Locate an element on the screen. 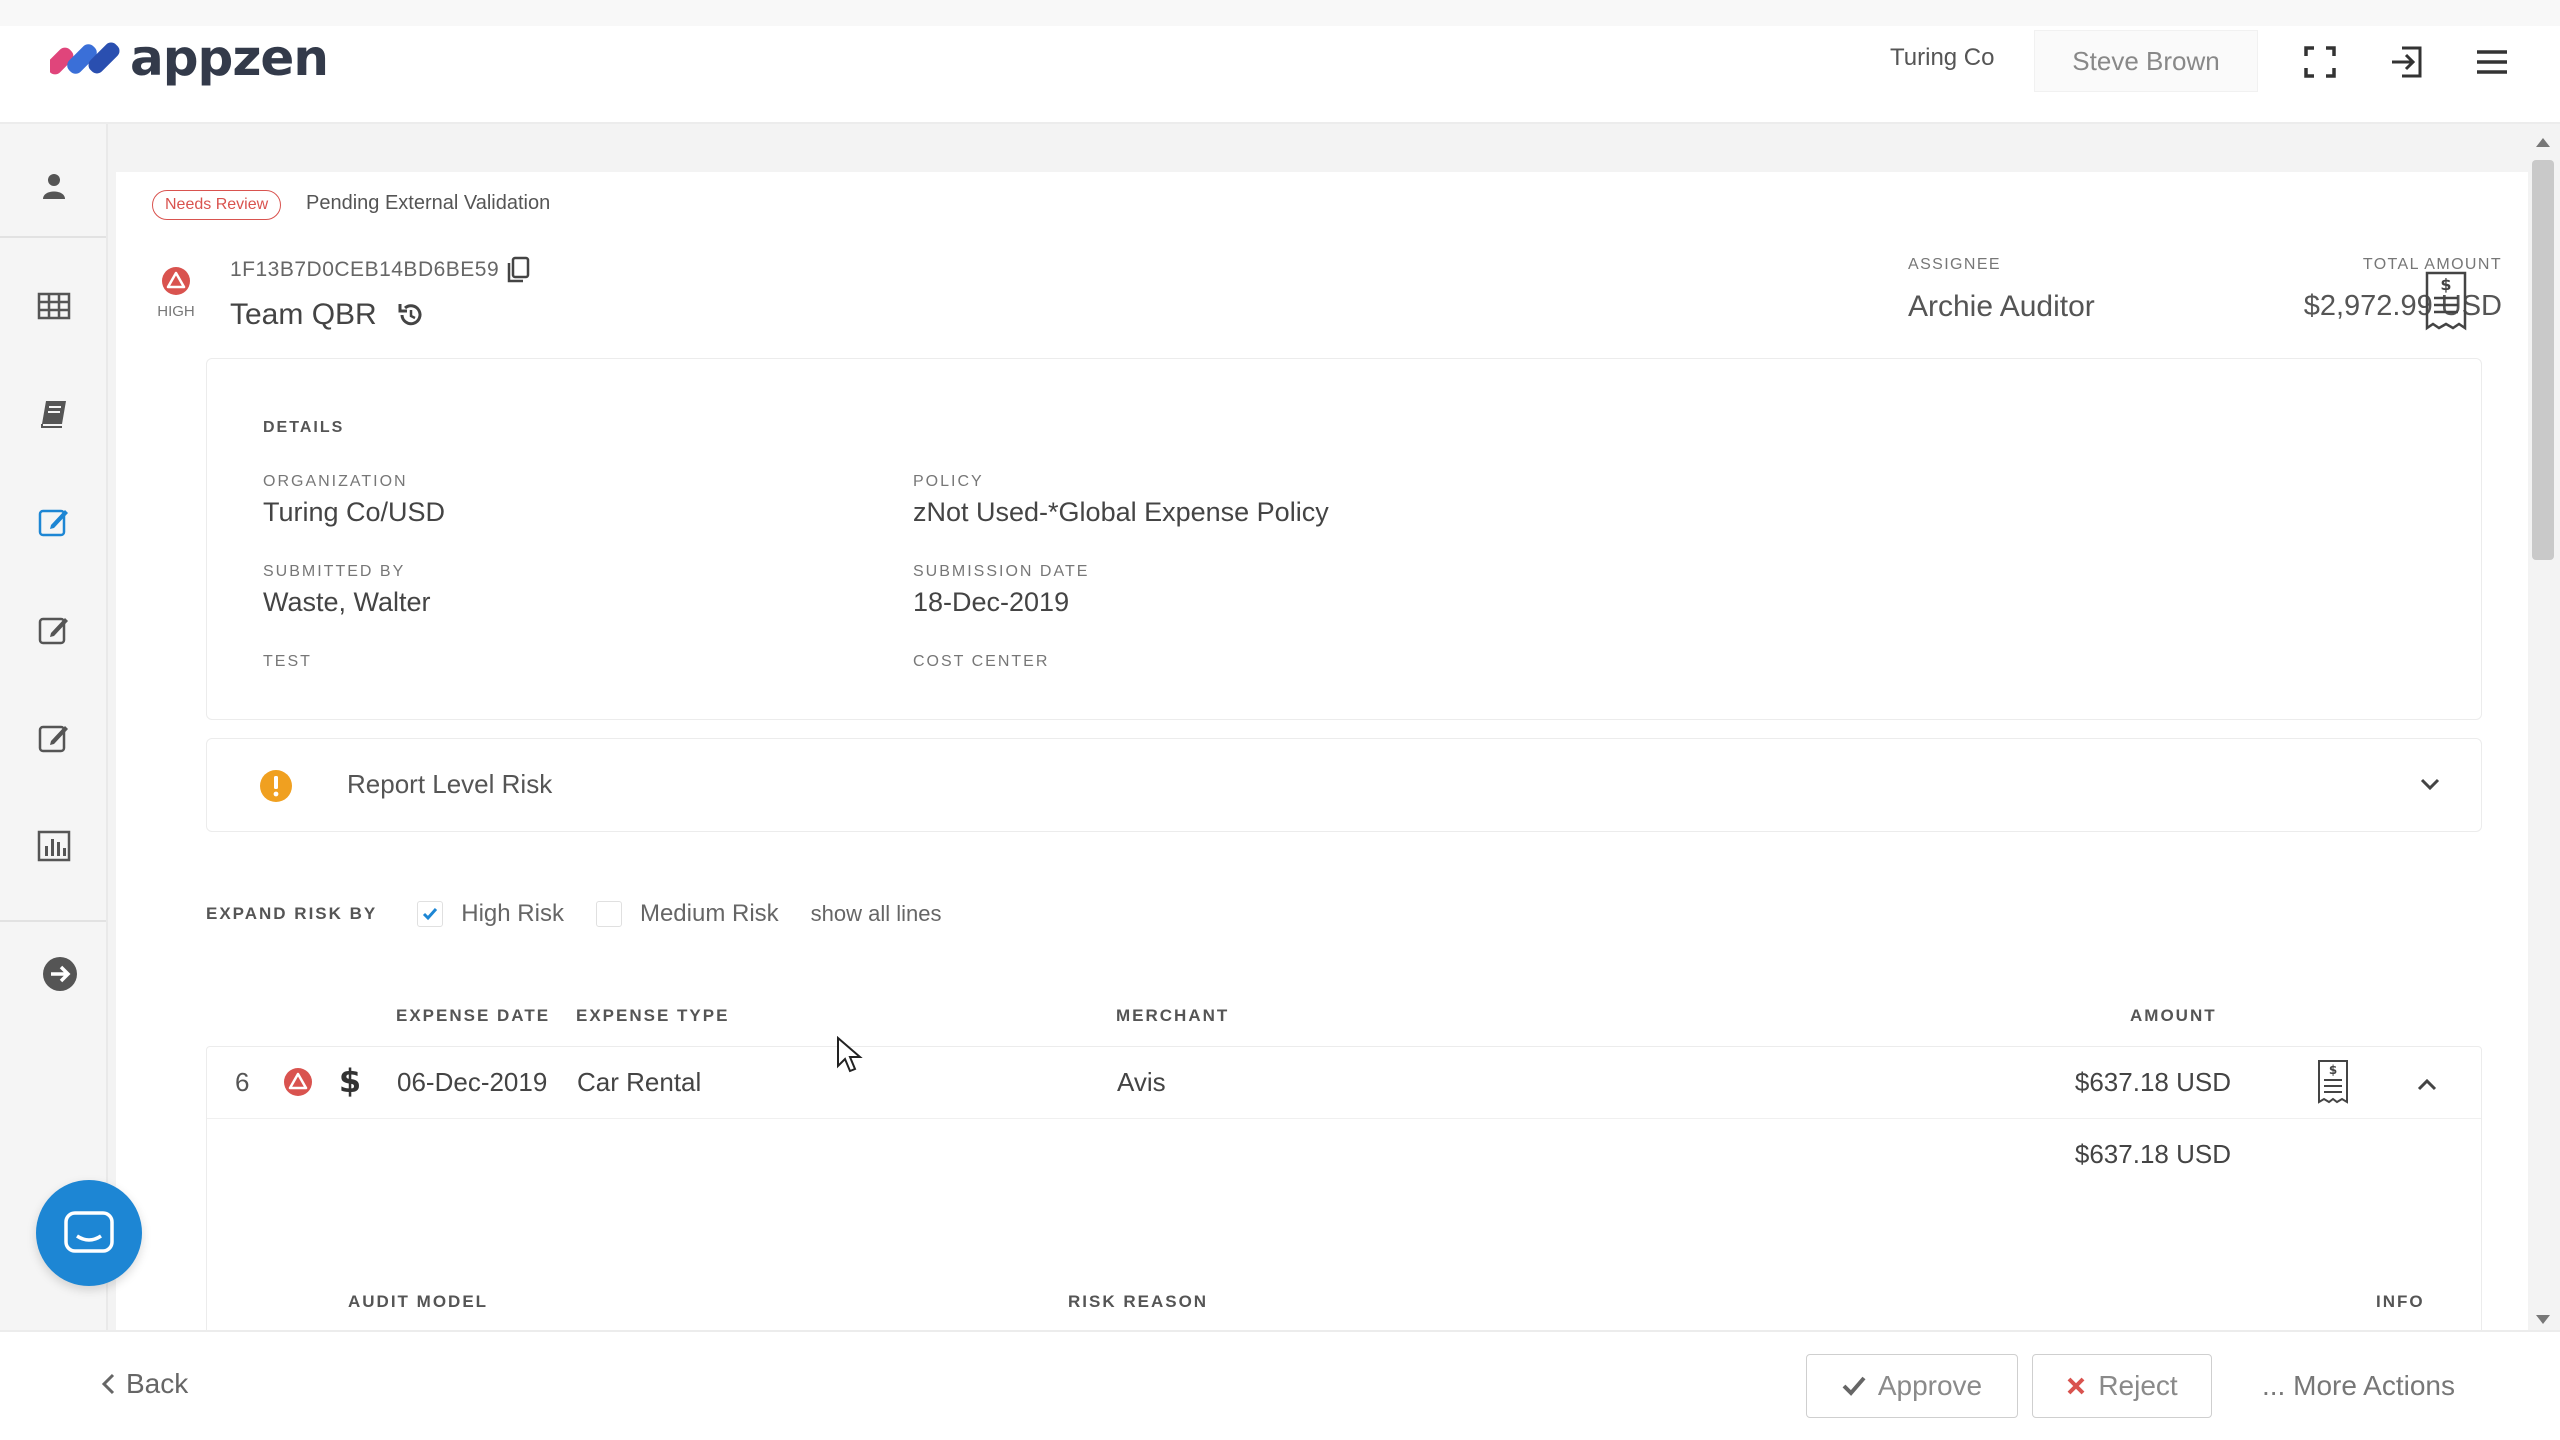  reject-button: Reject is located at coordinates (2122, 1386).